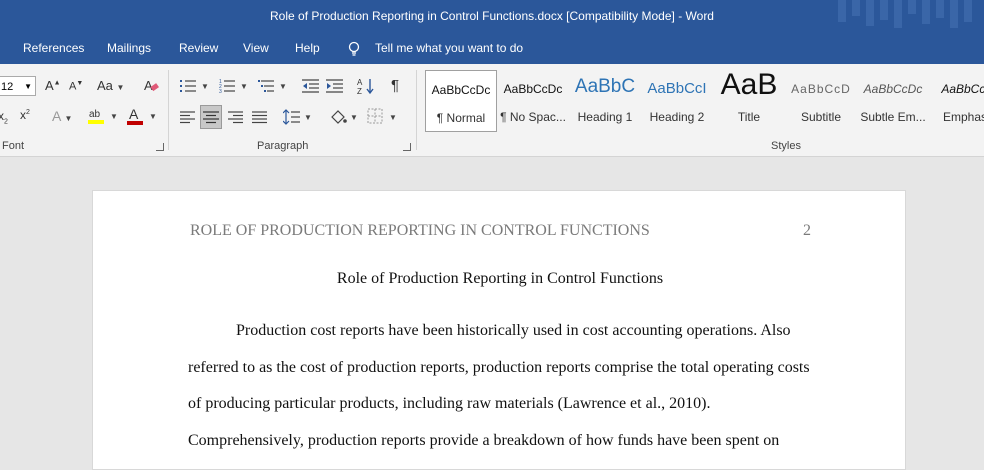  What do you see at coordinates (375, 116) in the screenshot?
I see `borders-icon` at bounding box center [375, 116].